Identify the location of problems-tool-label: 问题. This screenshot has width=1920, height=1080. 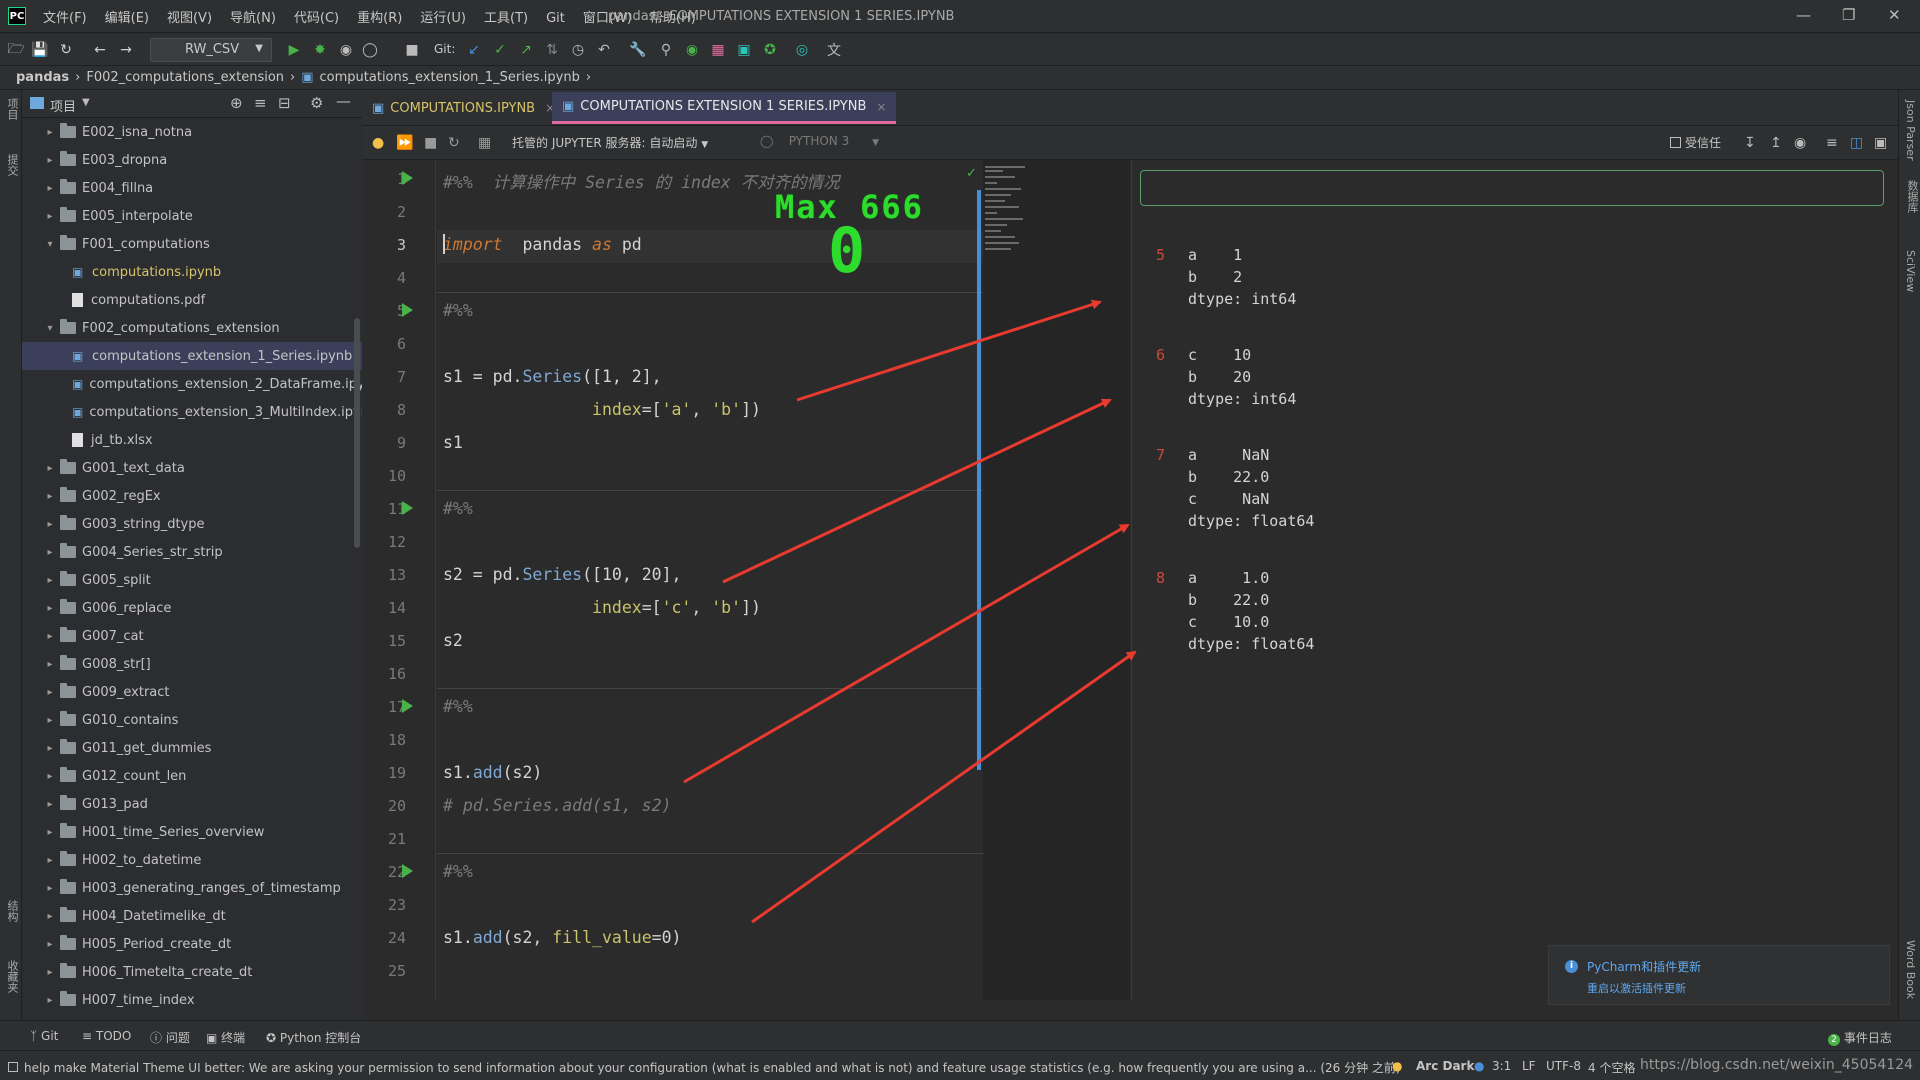
(177, 1038).